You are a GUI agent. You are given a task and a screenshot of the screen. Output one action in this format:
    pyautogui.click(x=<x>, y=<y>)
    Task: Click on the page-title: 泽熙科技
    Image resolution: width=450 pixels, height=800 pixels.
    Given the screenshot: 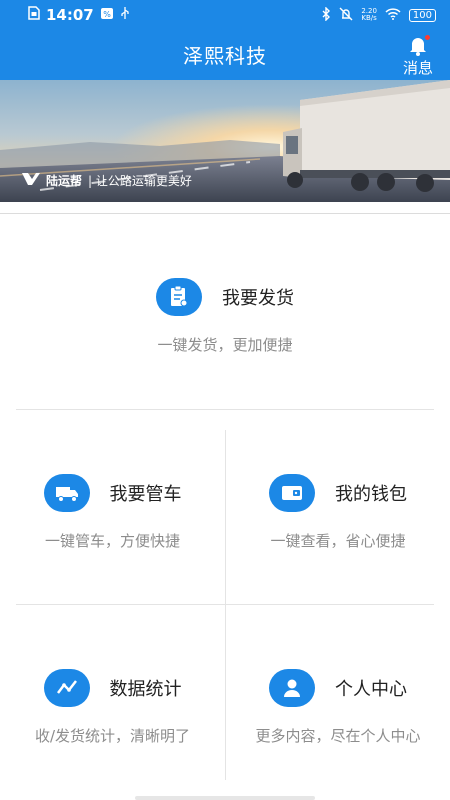 What is the action you would take?
    pyautogui.click(x=225, y=56)
    